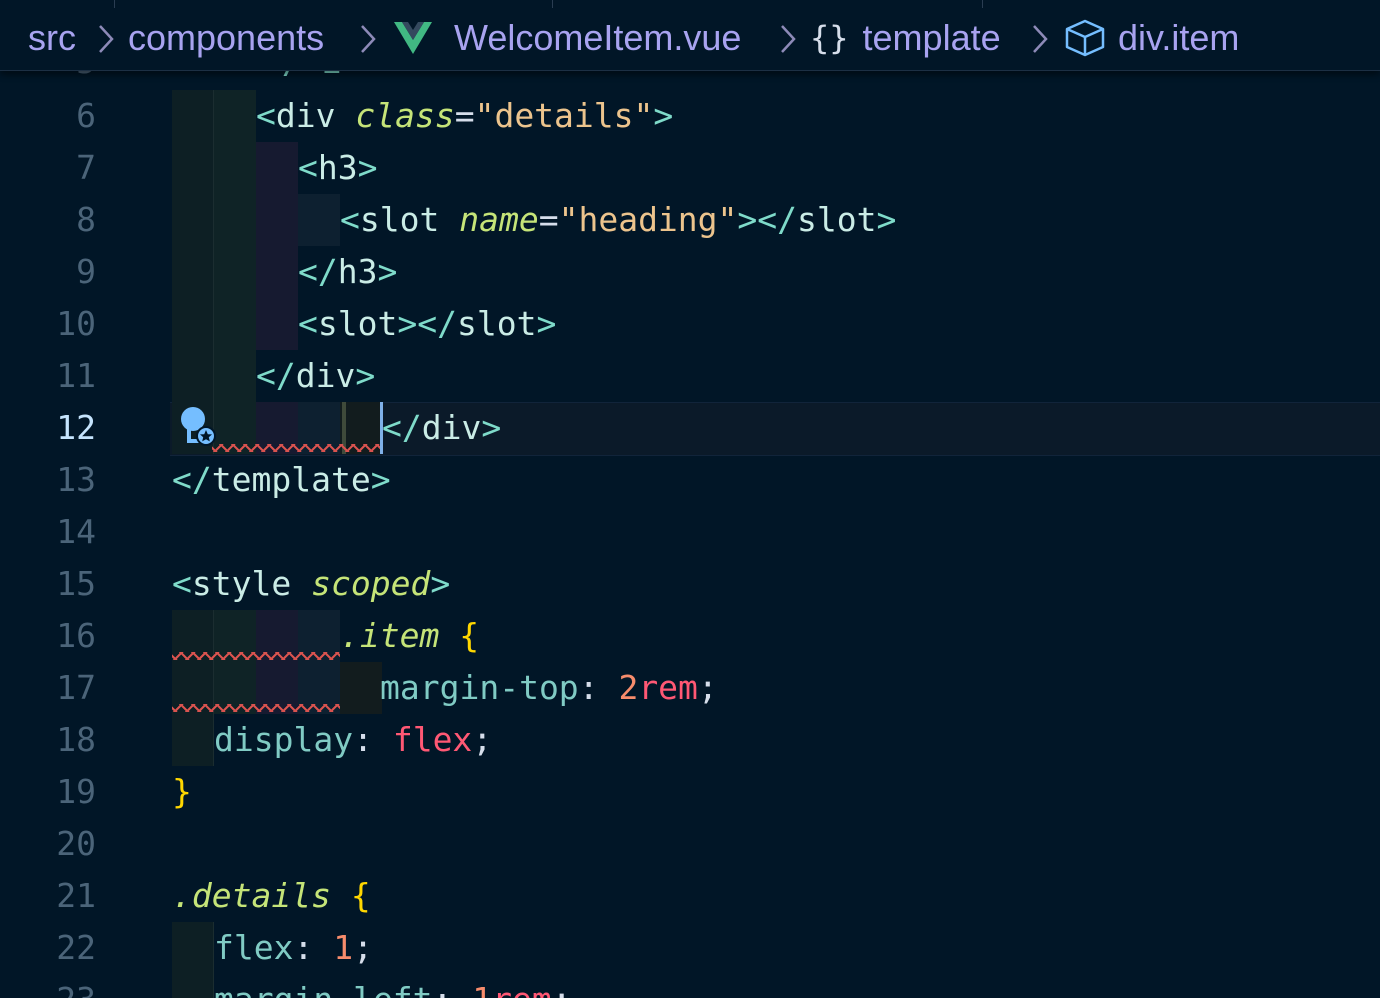 The image size is (1380, 998). I want to click on breadcrumb-item-file: WelcomeItem.vue, so click(566, 38).